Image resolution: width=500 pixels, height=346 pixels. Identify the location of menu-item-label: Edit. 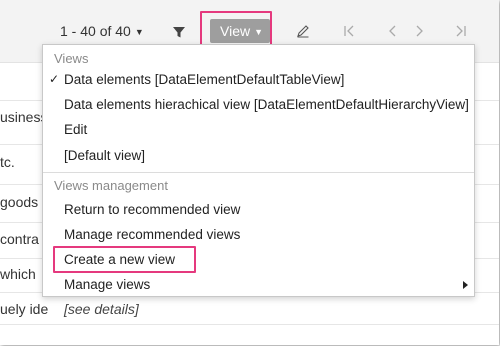
(76, 129).